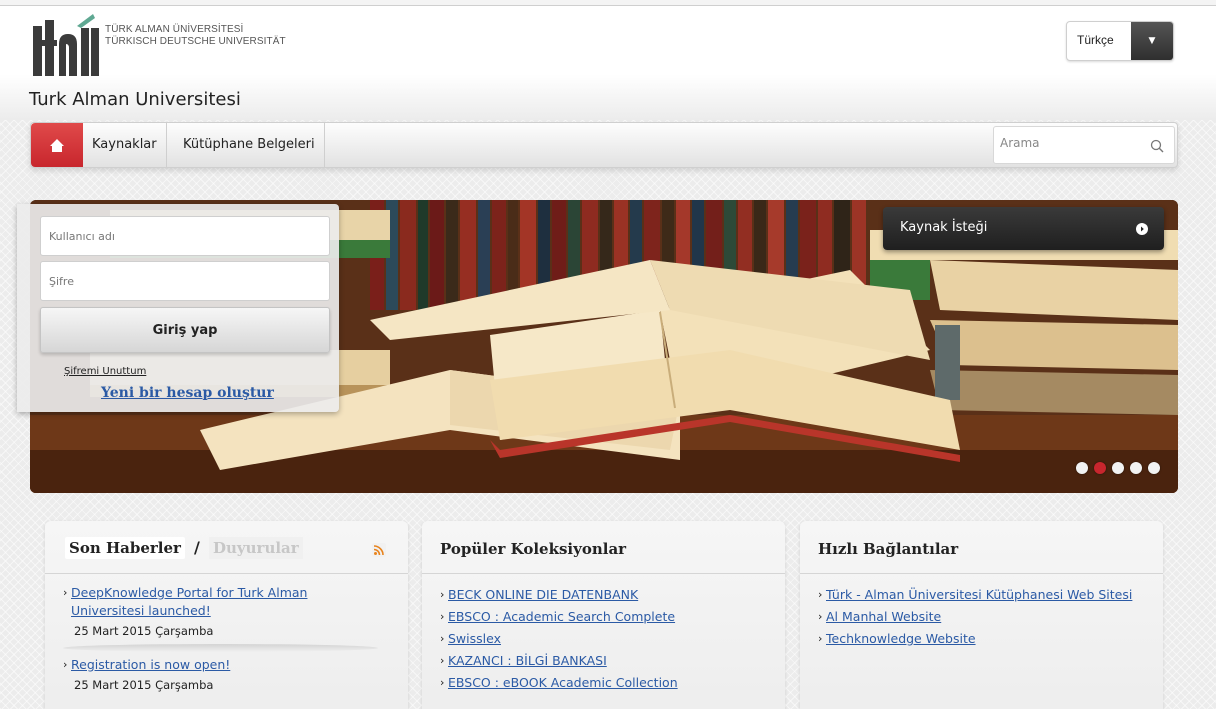 This screenshot has height=709, width=1216. I want to click on collection-item: › BECK ONLINE DIE DATENBANK, so click(559, 595).